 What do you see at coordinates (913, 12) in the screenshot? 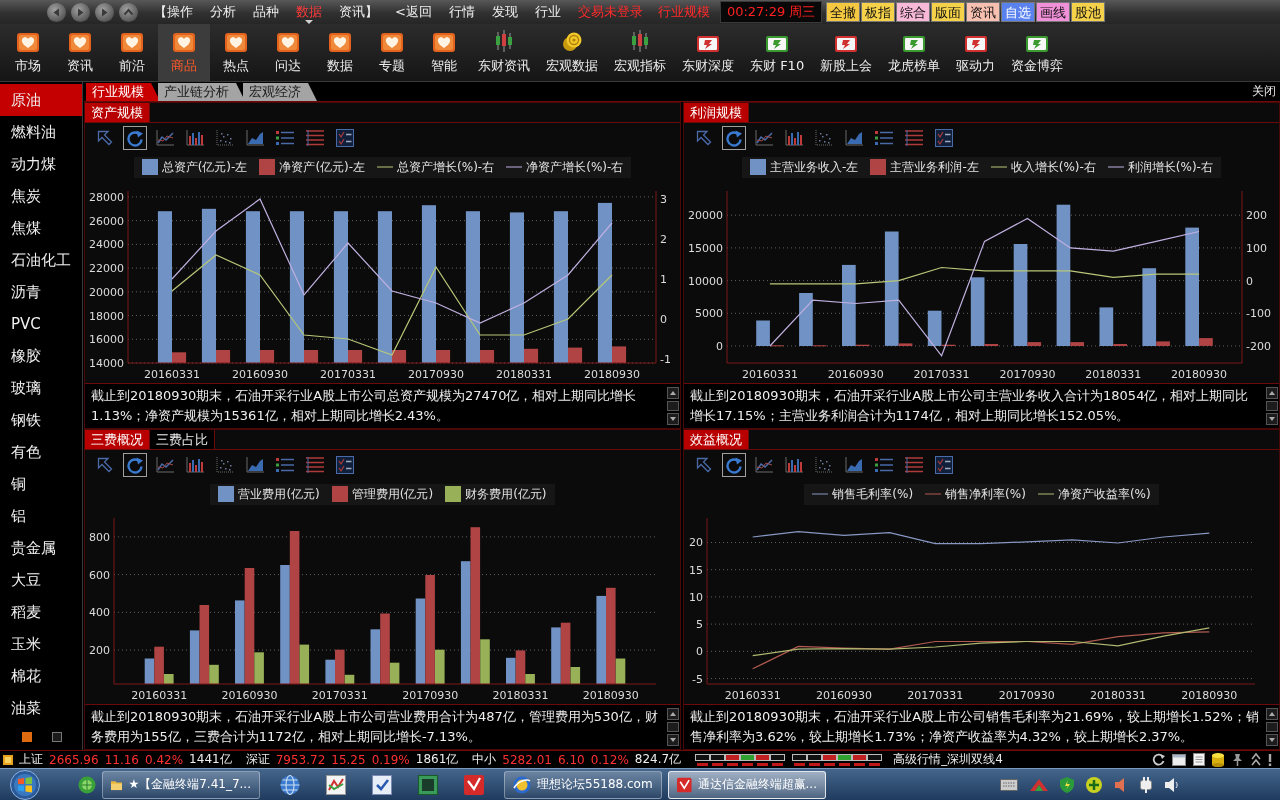
I see `quick-button: 综合` at bounding box center [913, 12].